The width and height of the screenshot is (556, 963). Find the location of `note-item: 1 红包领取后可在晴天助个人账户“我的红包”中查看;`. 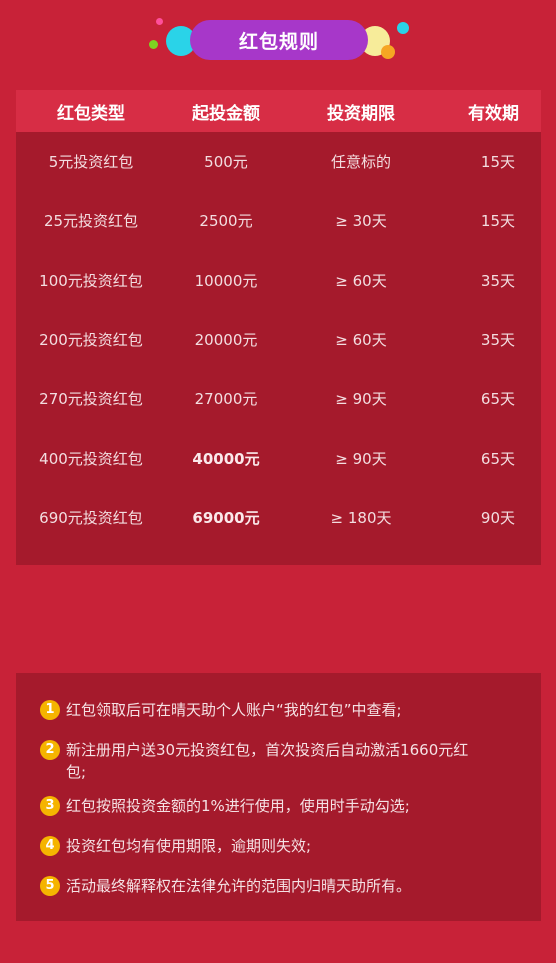

note-item: 1 红包领取后可在晴天助个人账户“我的红包”中查看; is located at coordinates (280, 710).